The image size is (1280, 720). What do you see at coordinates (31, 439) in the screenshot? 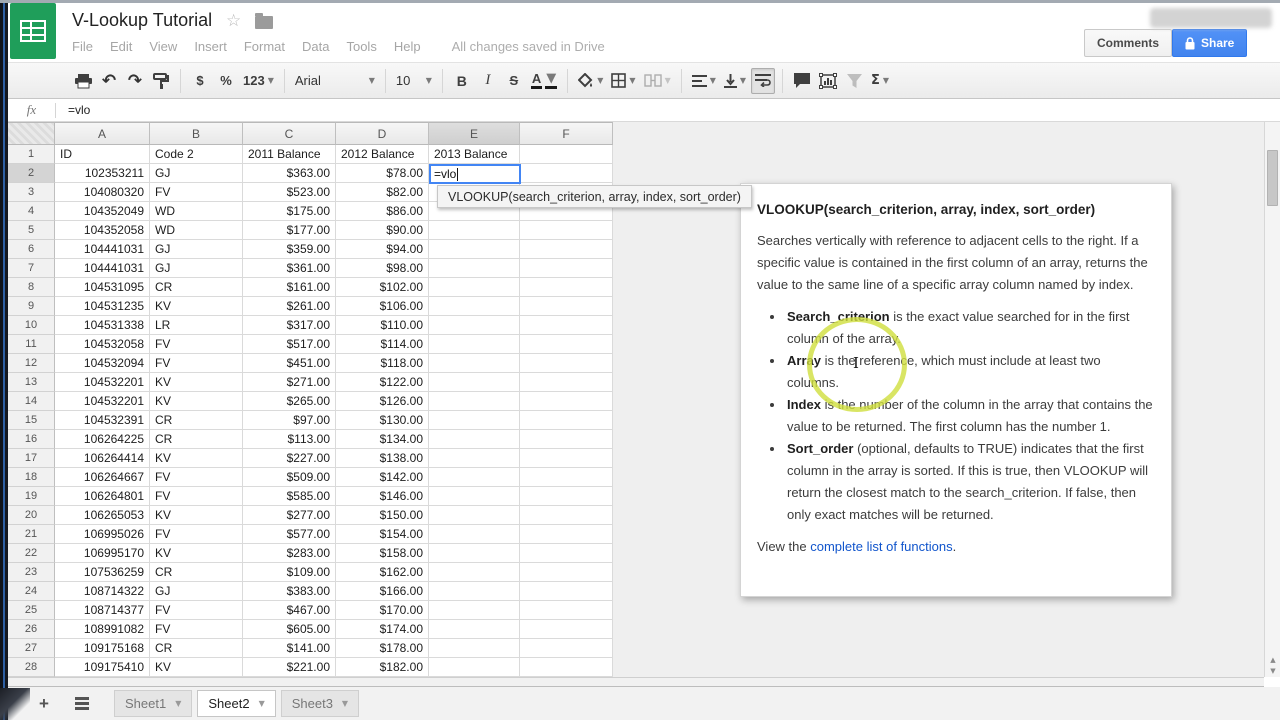
I see `row-header-16: 16` at bounding box center [31, 439].